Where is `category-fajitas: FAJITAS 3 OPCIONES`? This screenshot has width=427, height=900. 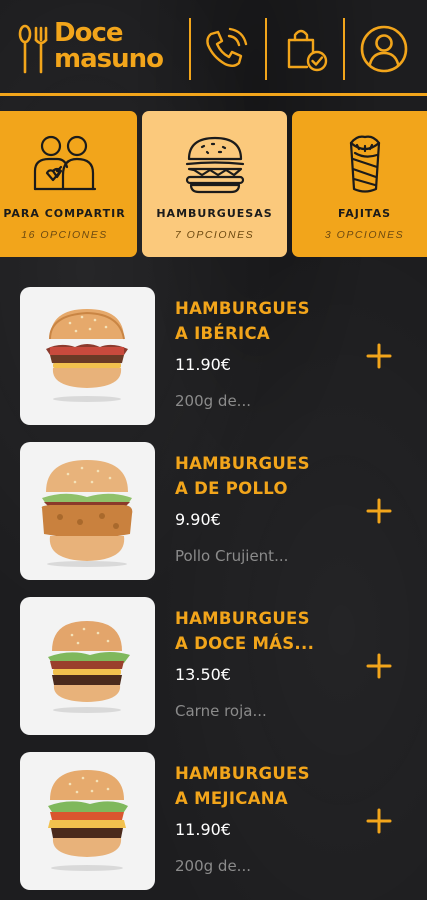 category-fajitas: FAJITAS 3 OPCIONES is located at coordinates (359, 184).